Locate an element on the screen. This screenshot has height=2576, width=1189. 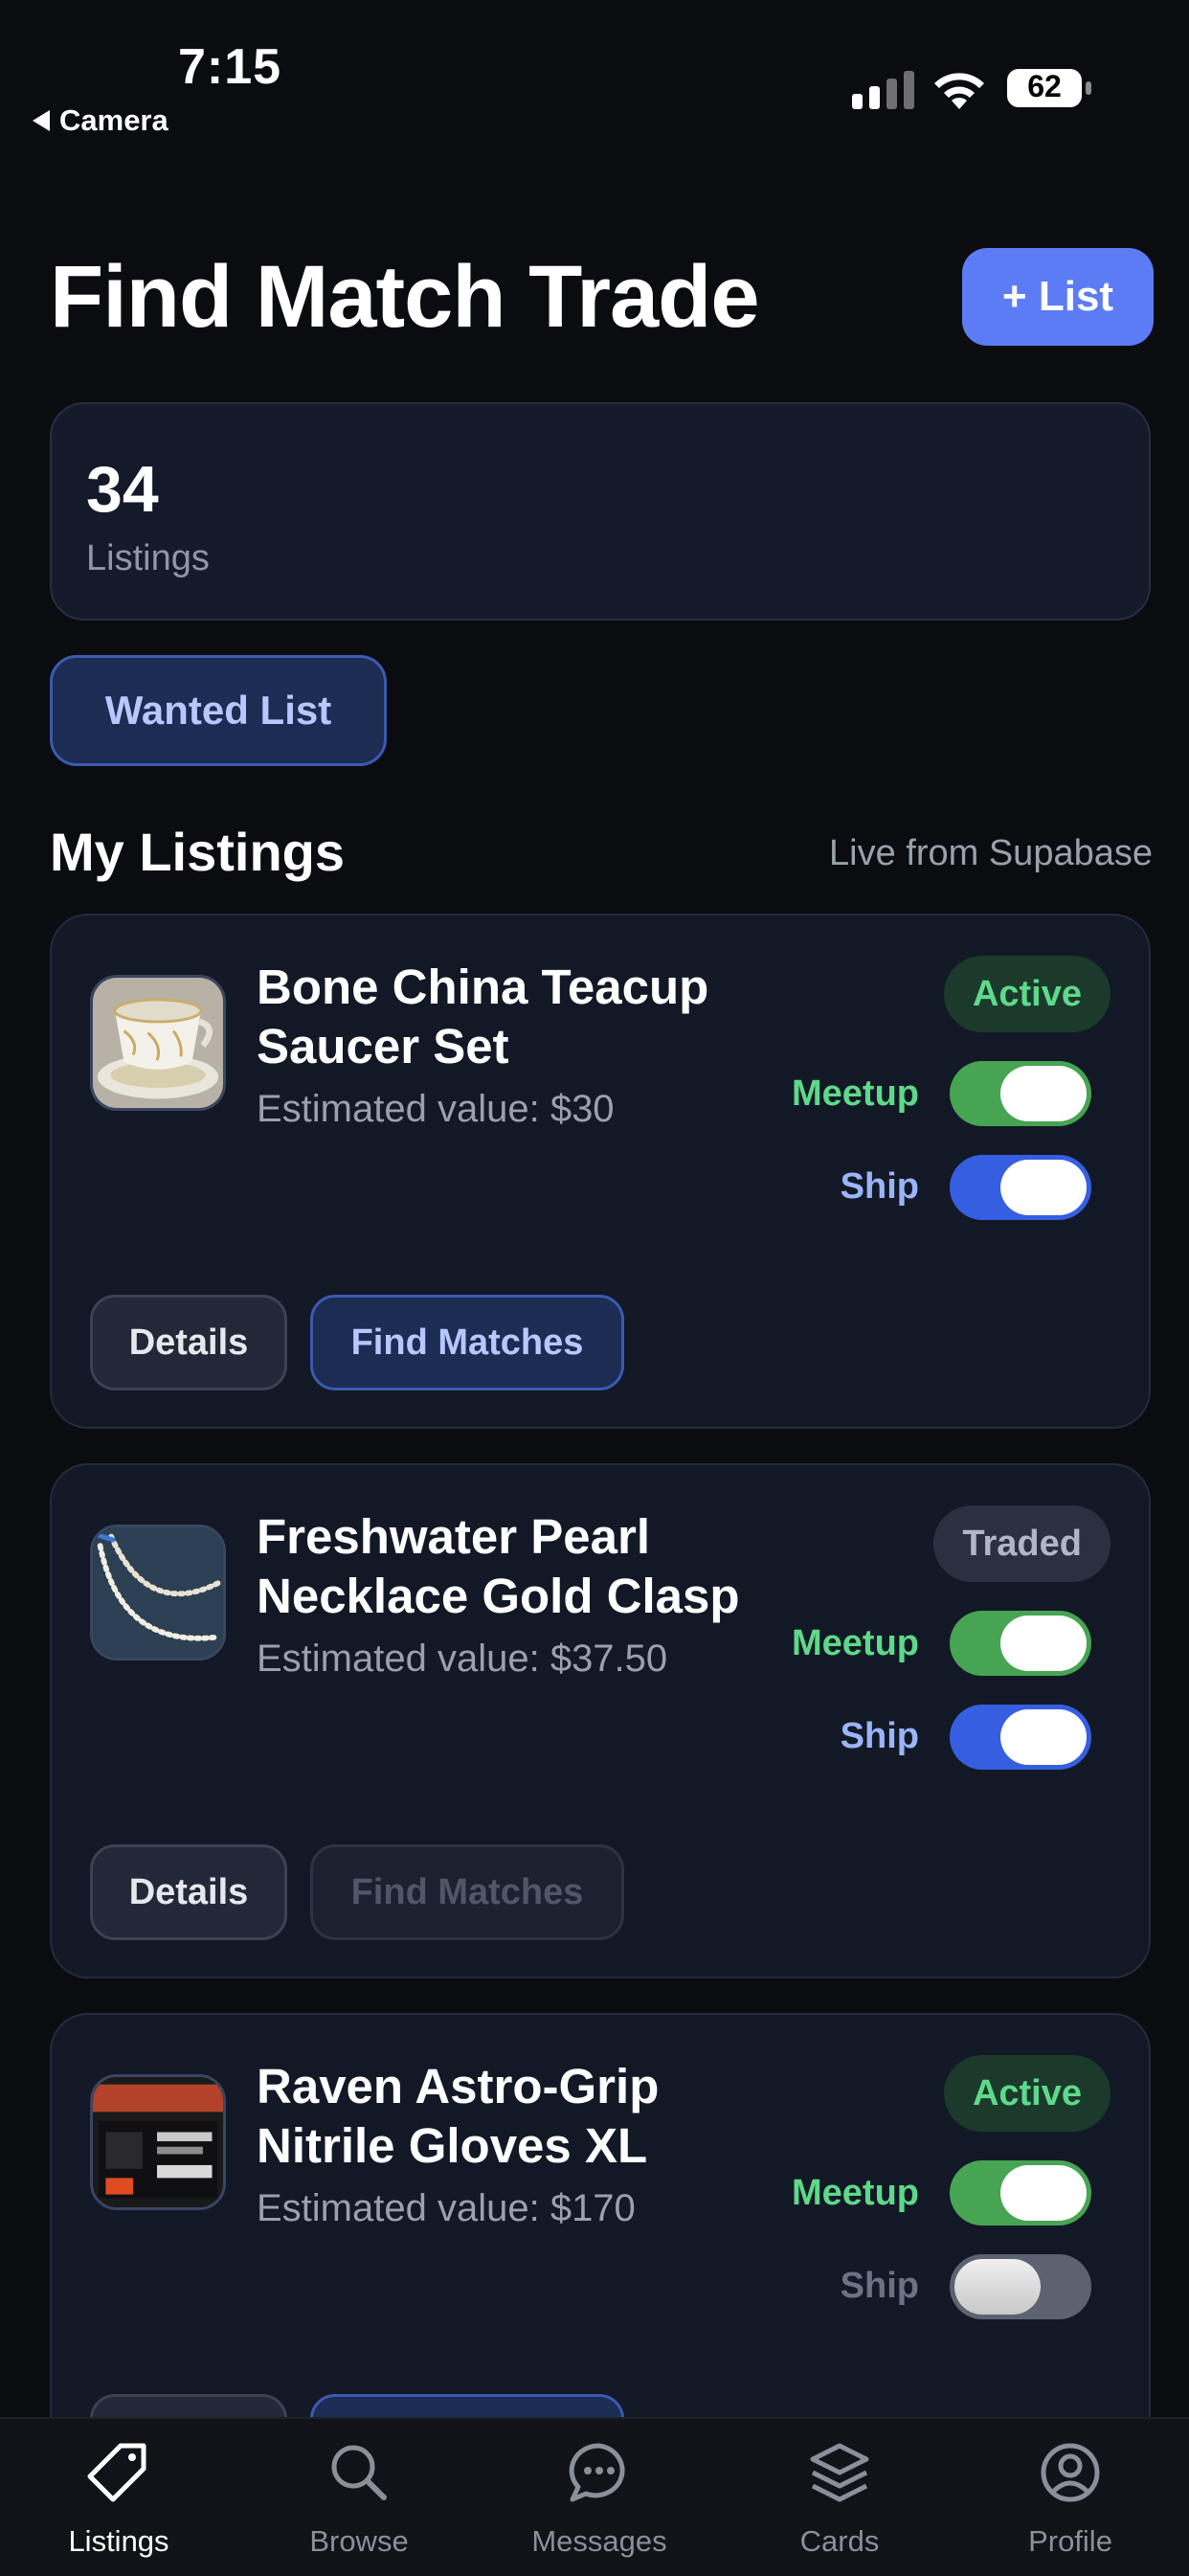
tab-label: Messages is located at coordinates (599, 2541).